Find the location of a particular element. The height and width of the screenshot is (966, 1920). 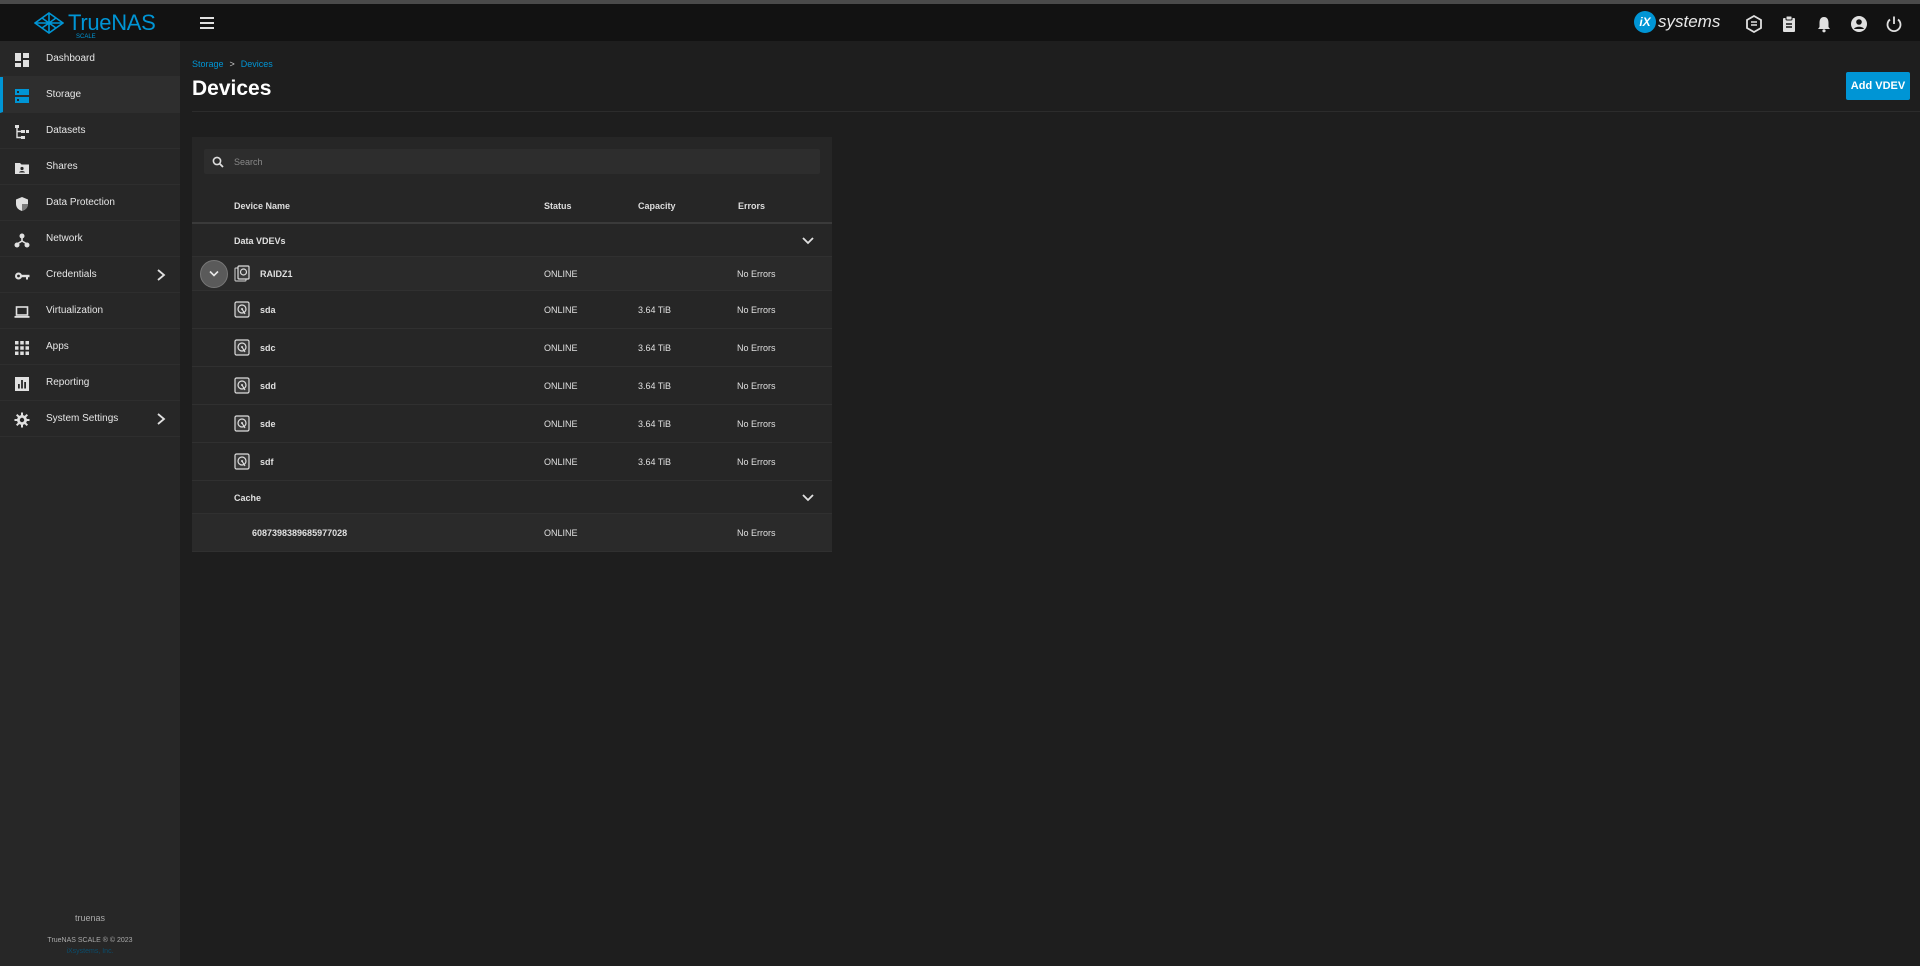

column-header-errors: Errors is located at coordinates (751, 206).